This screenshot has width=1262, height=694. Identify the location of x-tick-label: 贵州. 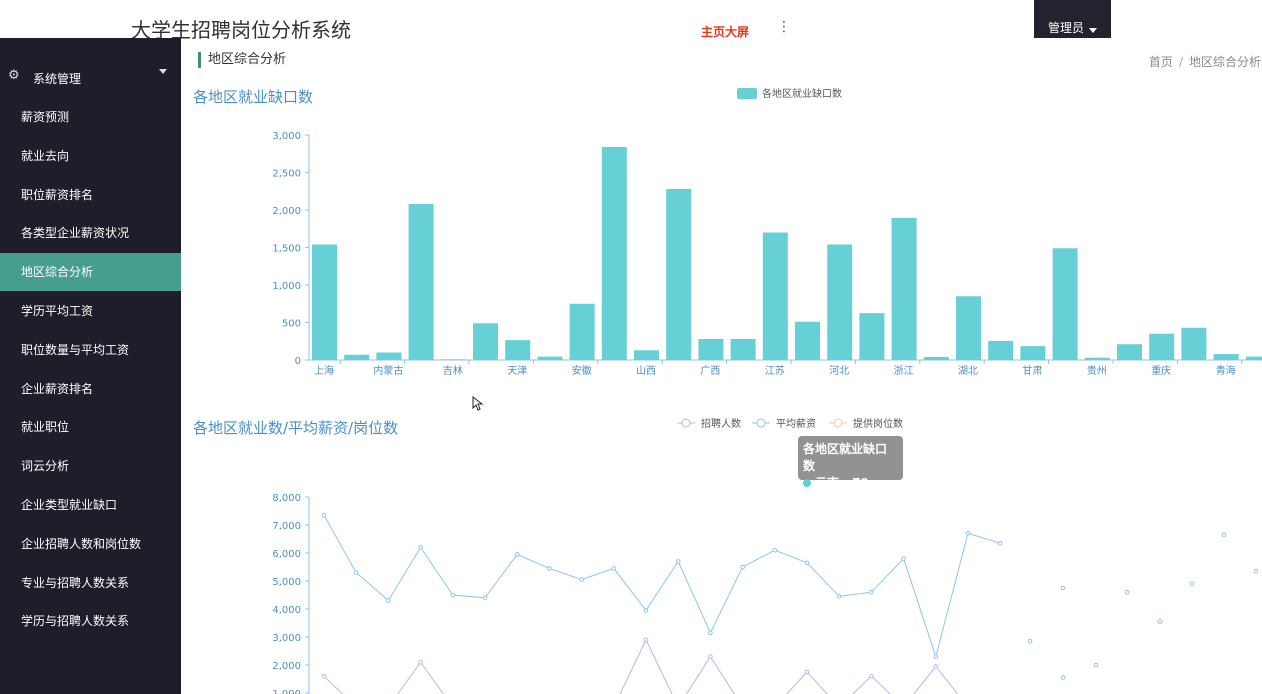
(1097, 370).